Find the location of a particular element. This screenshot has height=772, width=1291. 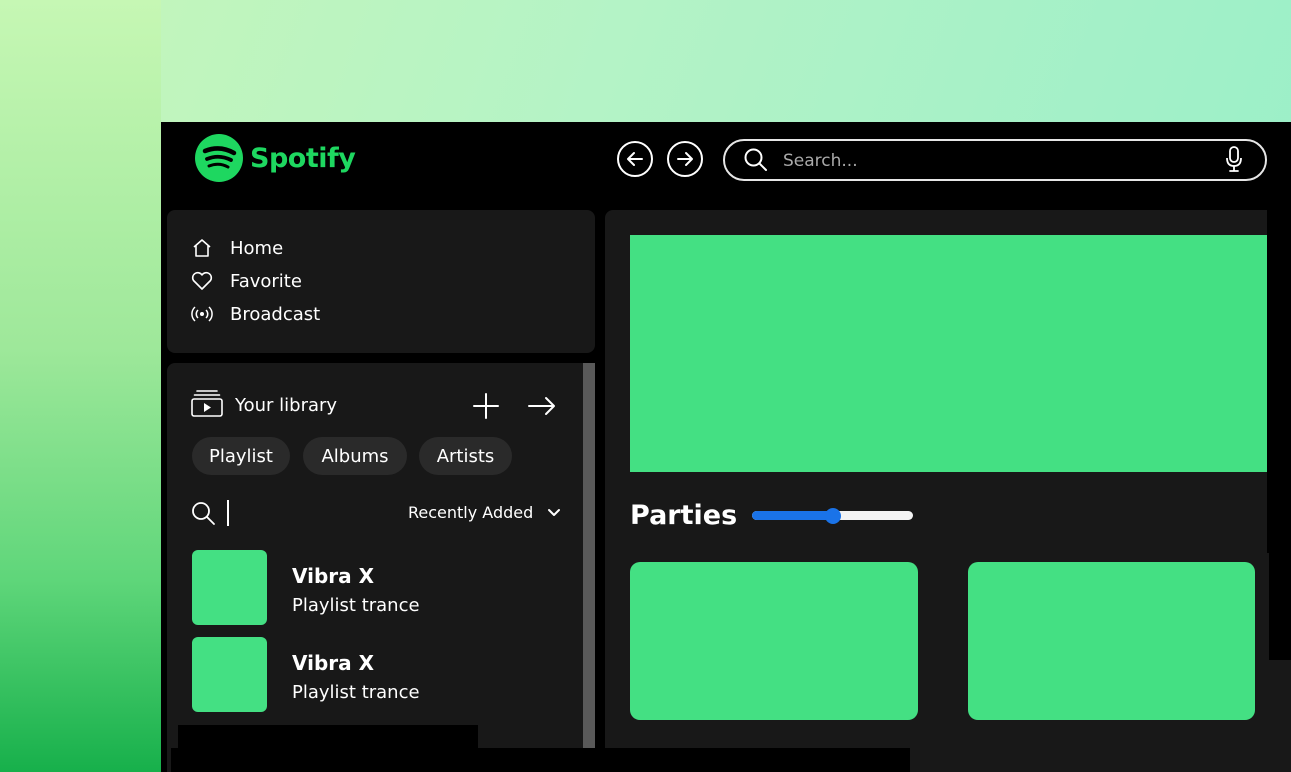

microphone-icon is located at coordinates (1234, 162).